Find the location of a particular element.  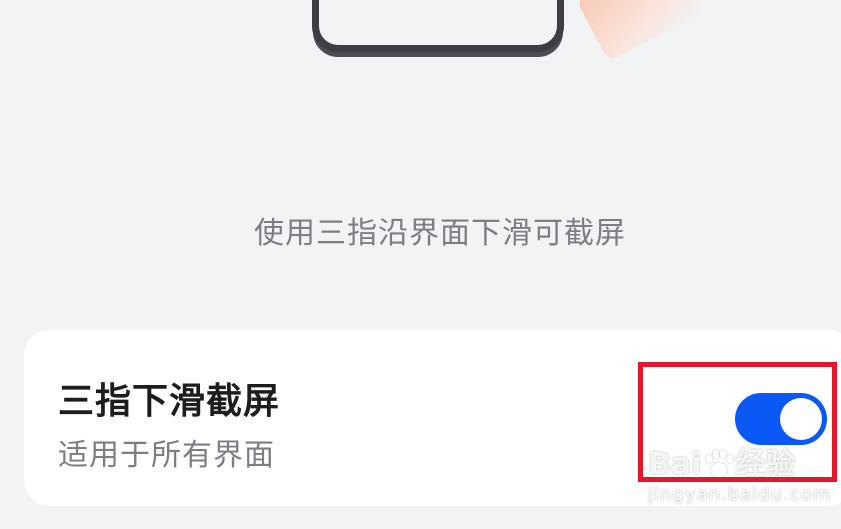

gesture-description: 使用三指沿界面下滑可截屏 is located at coordinates (440, 233).